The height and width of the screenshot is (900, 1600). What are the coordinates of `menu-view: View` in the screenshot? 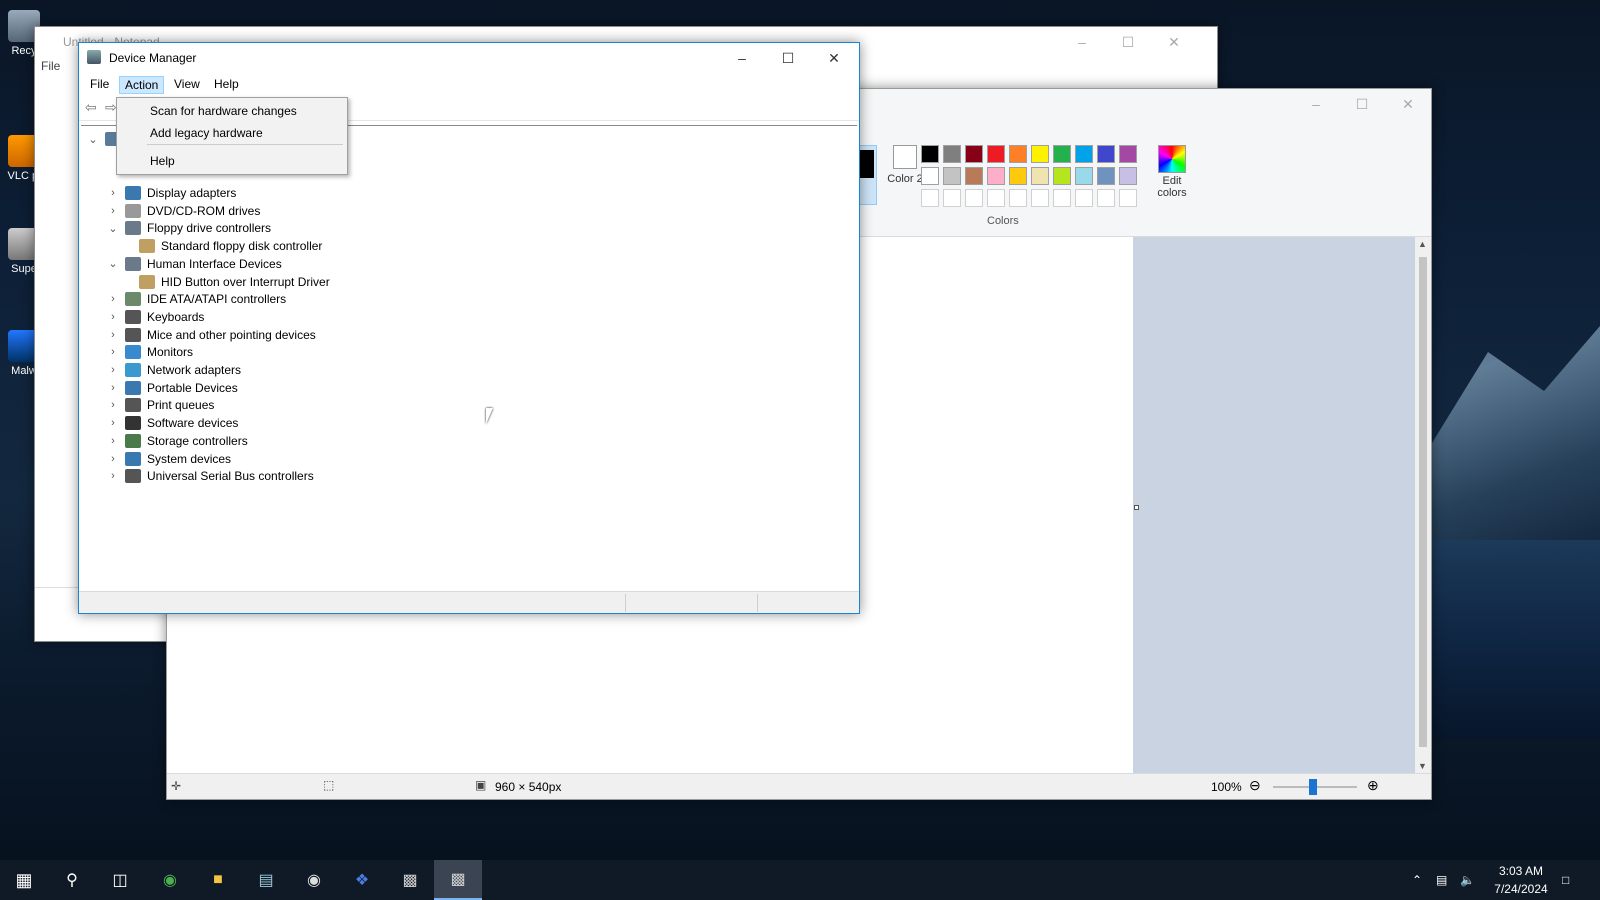 It's located at (187, 84).